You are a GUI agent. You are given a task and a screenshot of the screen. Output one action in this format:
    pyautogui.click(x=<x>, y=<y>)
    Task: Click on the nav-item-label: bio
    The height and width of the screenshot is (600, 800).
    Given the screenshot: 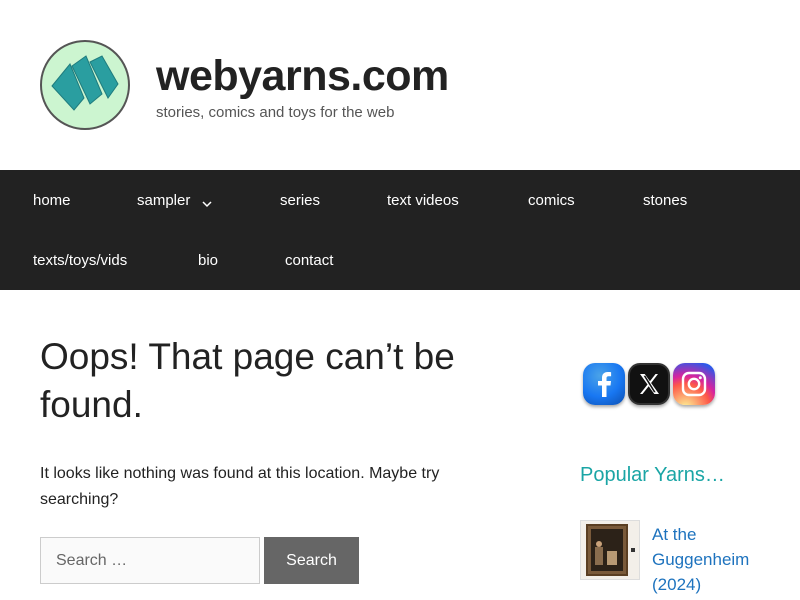 What is the action you would take?
    pyautogui.click(x=208, y=260)
    